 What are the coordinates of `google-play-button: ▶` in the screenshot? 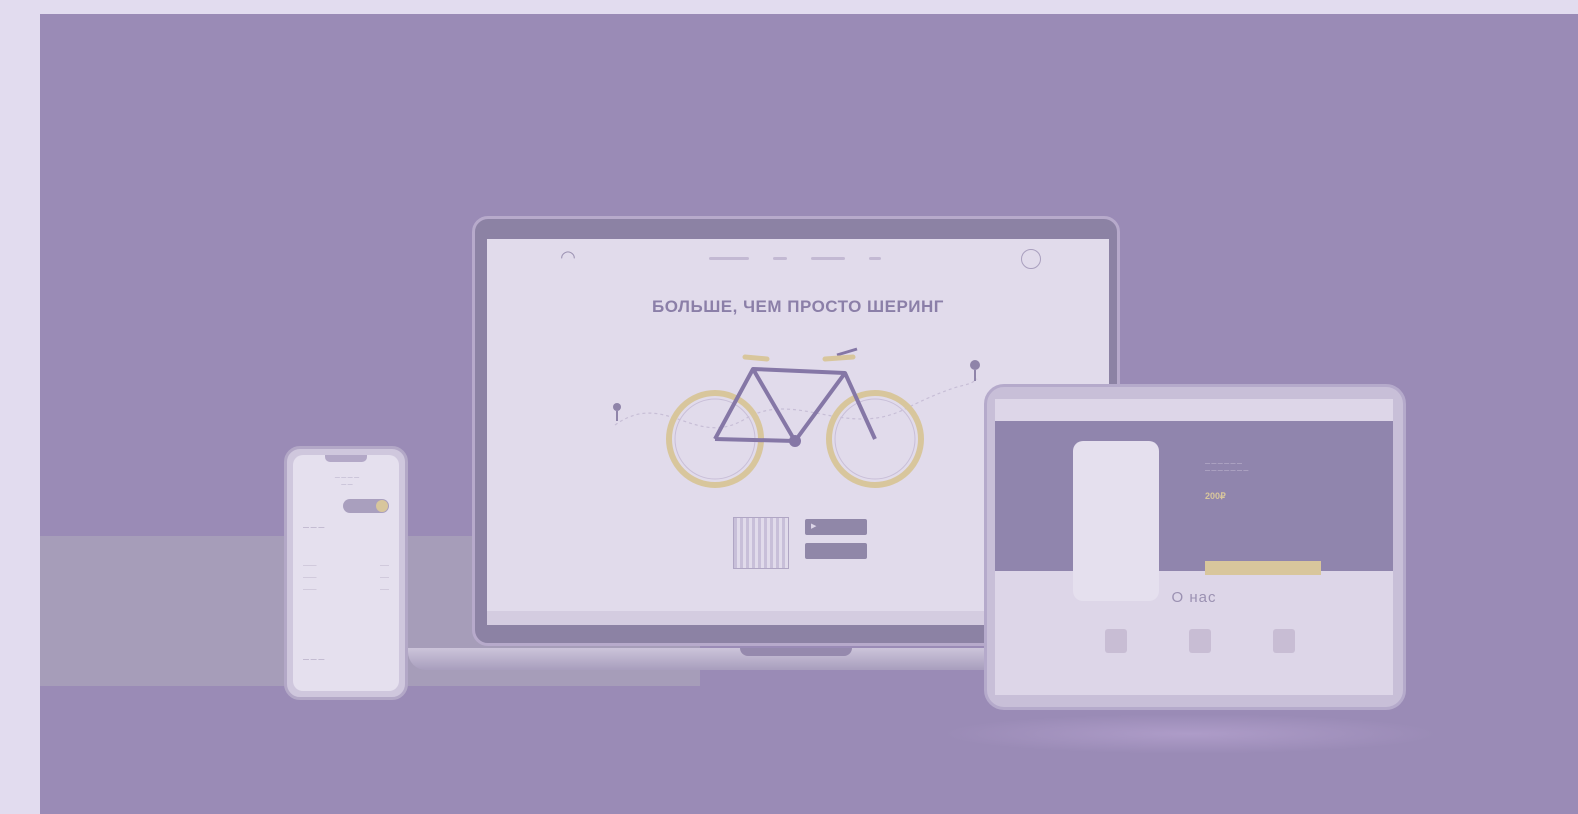 It's located at (836, 527).